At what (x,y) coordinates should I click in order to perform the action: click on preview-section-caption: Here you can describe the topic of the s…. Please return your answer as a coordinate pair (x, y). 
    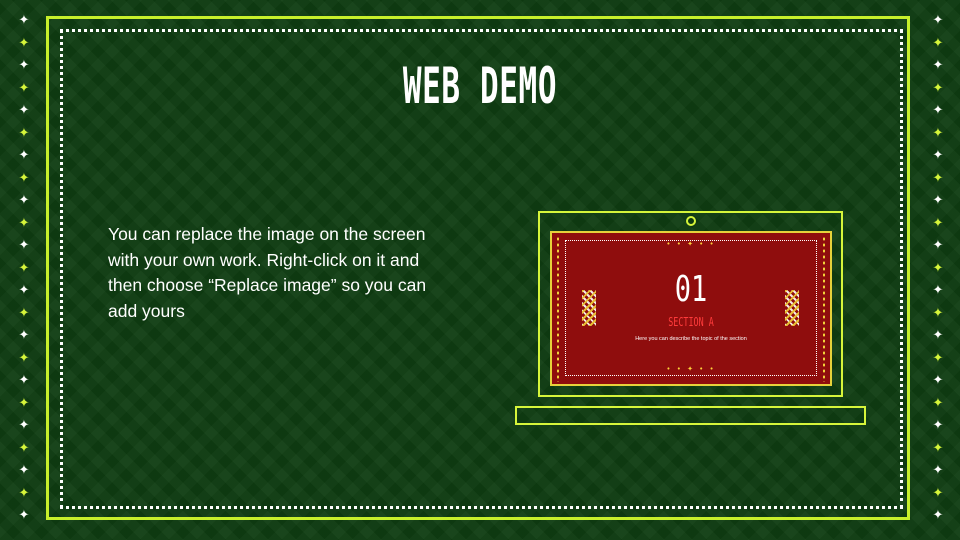
    Looking at the image, I should click on (691, 339).